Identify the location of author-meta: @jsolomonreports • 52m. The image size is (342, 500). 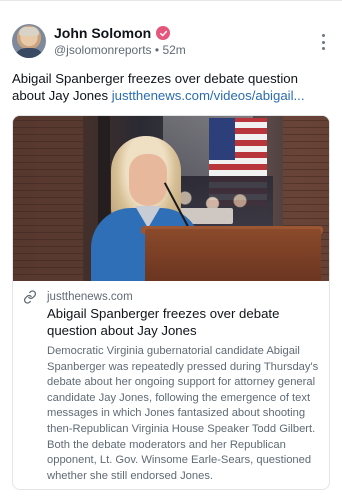
(120, 50).